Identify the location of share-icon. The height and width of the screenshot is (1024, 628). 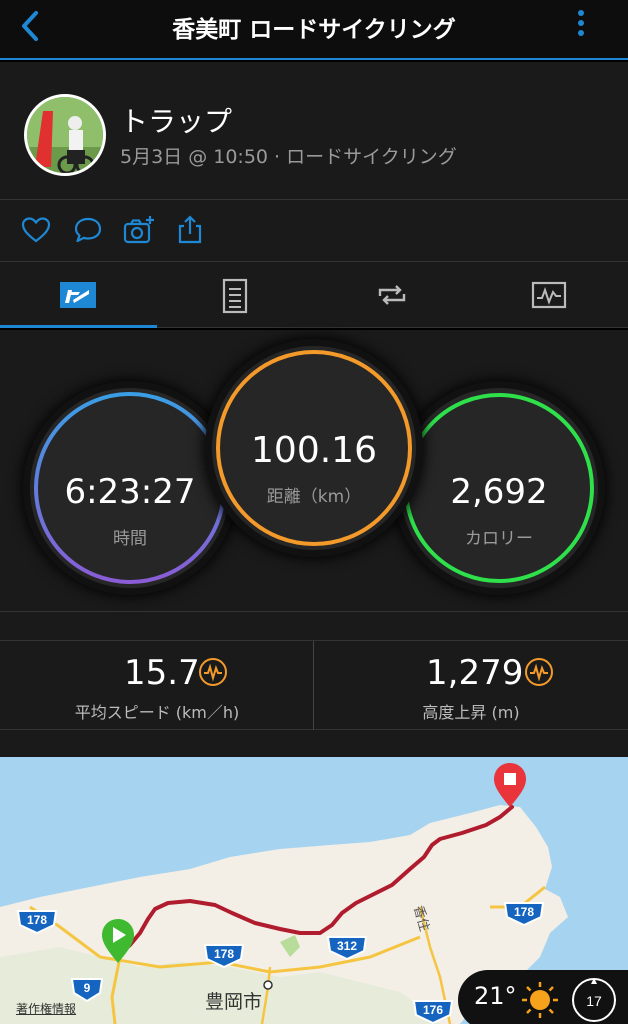
(190, 229).